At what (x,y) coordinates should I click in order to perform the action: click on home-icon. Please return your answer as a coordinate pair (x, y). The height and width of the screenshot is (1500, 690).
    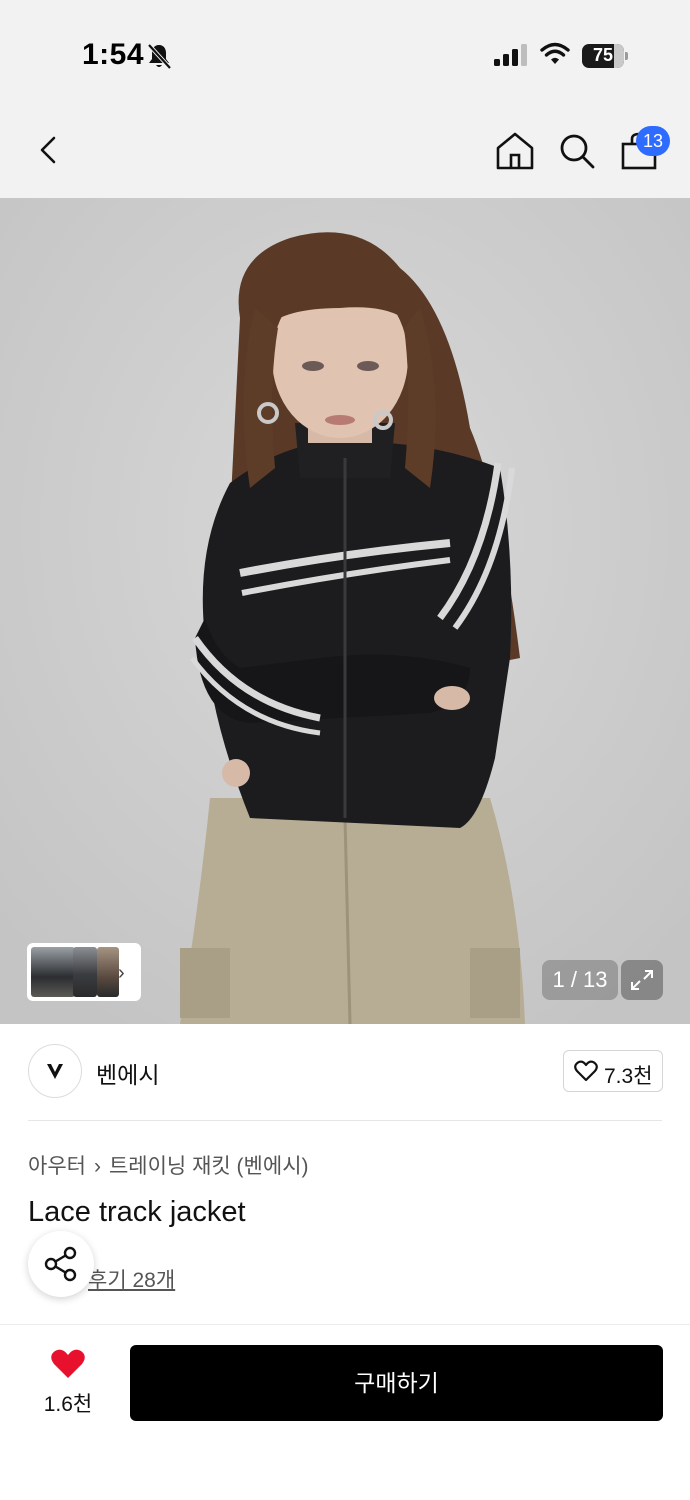
    Looking at the image, I should click on (515, 151).